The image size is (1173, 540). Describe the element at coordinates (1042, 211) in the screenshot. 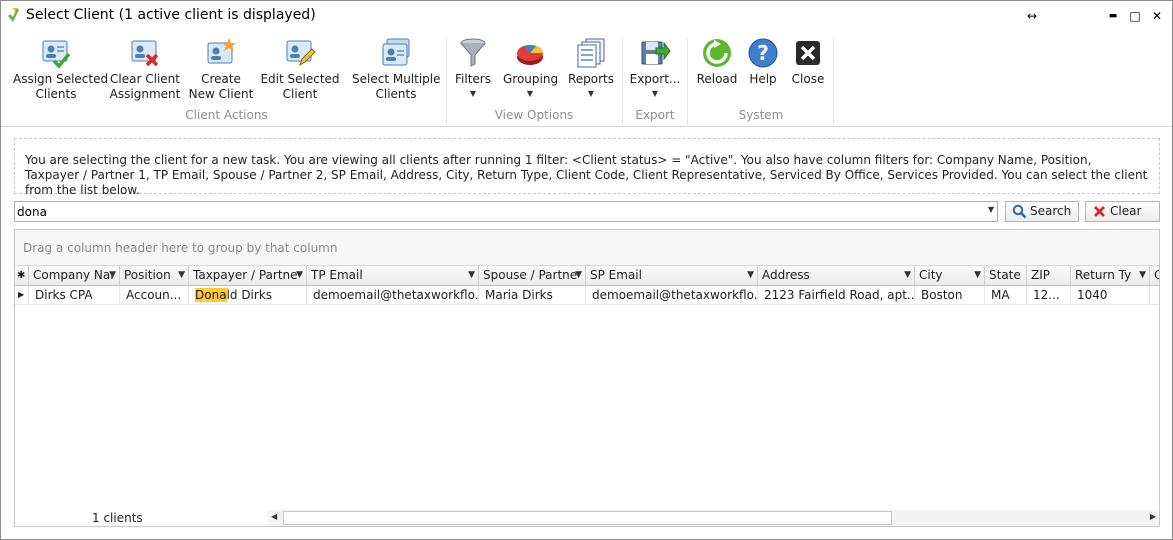

I see `search-button: Search` at that location.